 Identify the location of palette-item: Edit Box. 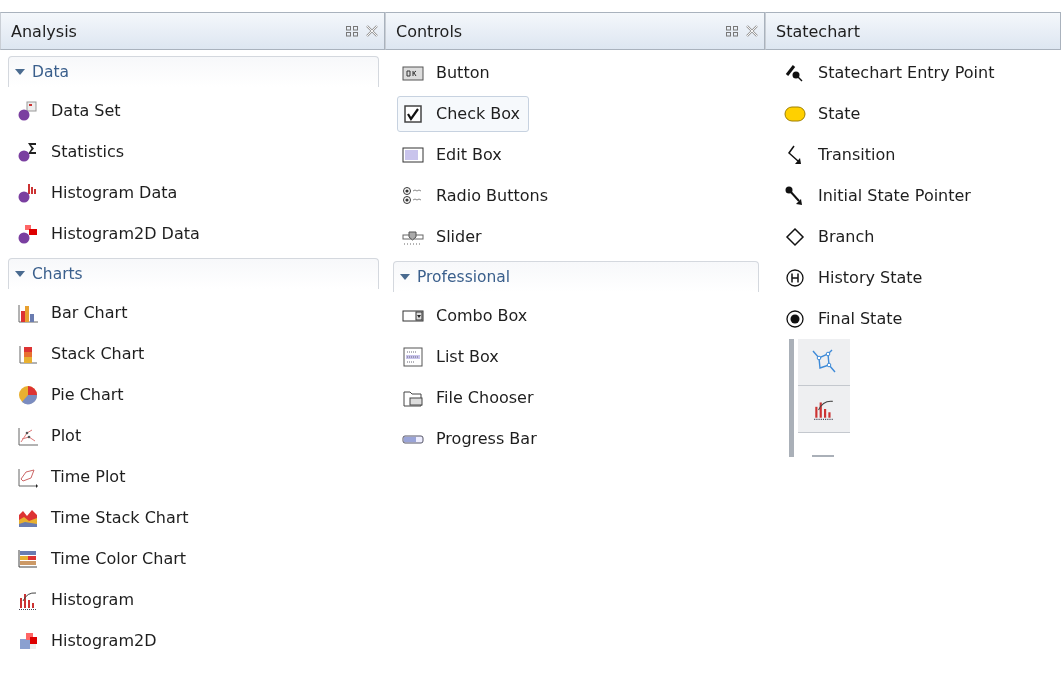
(454, 154).